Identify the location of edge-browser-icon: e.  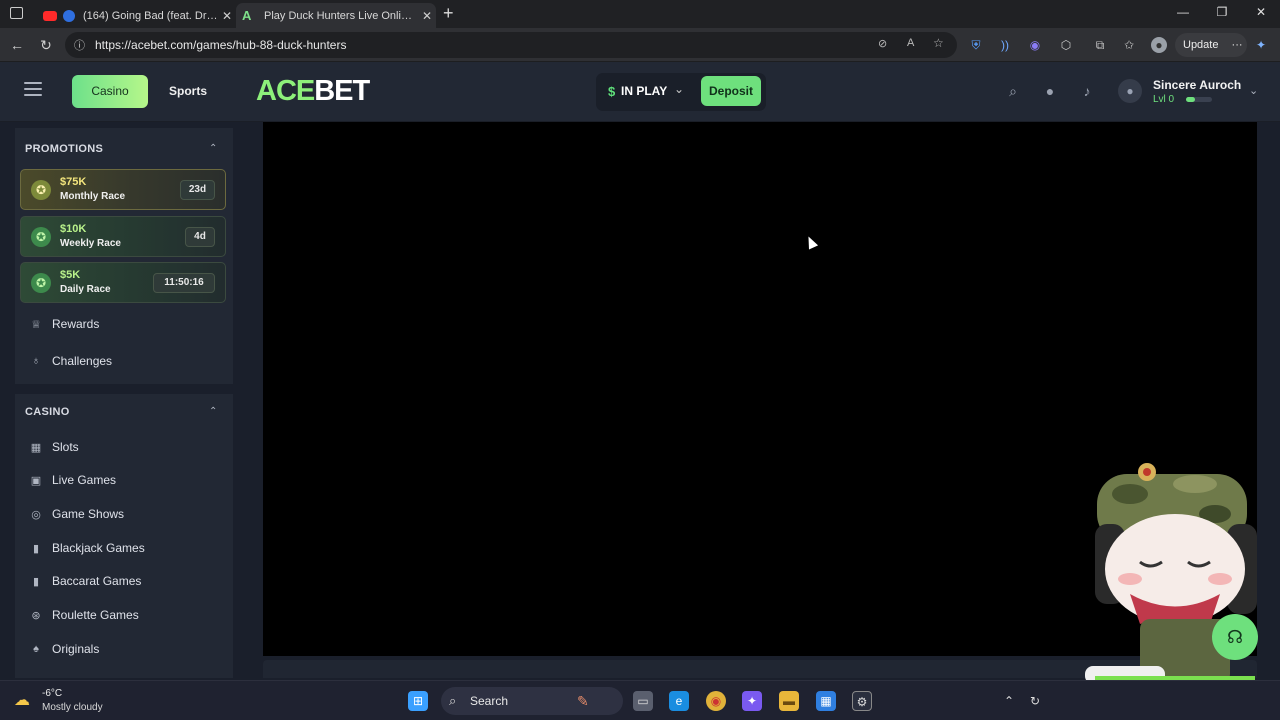
(679, 701).